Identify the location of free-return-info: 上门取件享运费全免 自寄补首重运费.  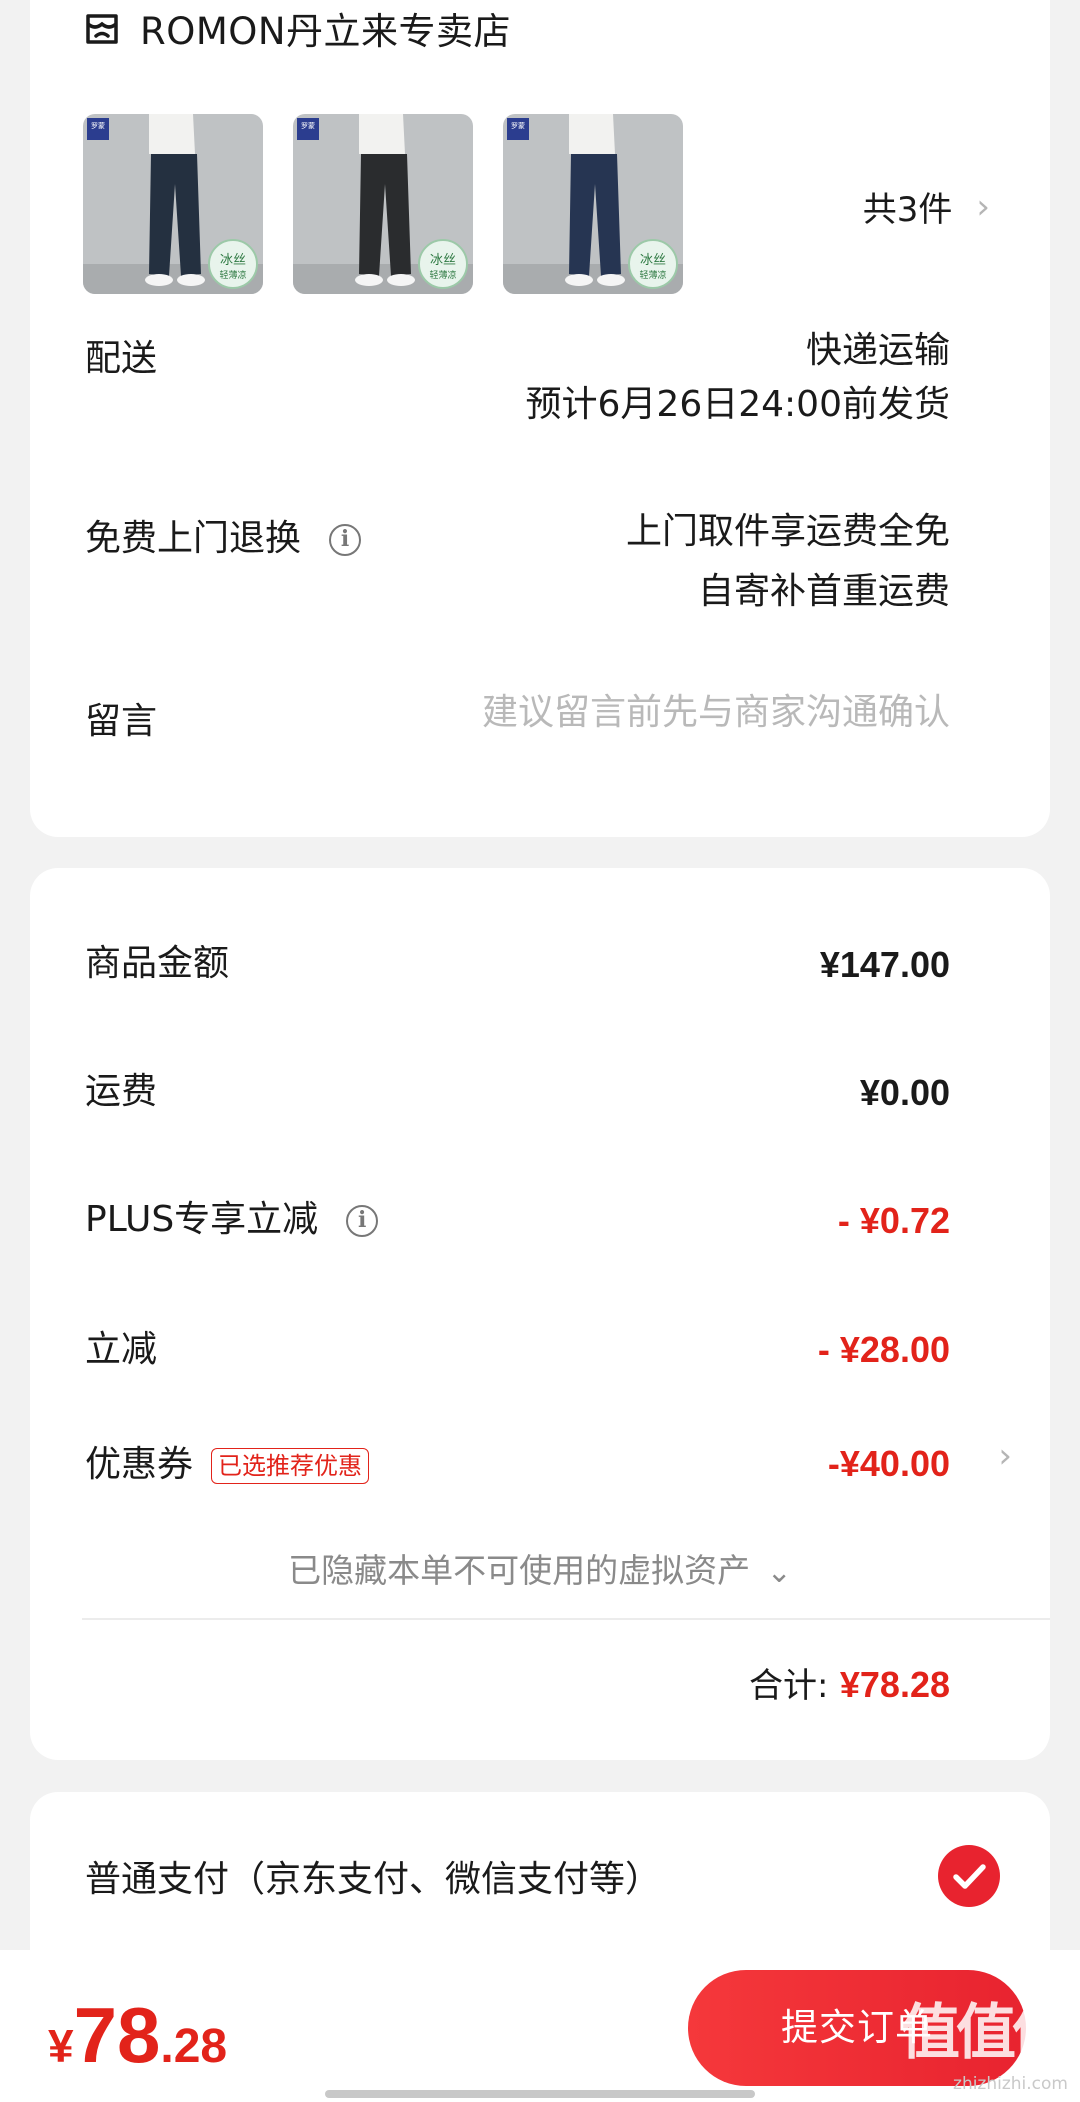
(788, 562).